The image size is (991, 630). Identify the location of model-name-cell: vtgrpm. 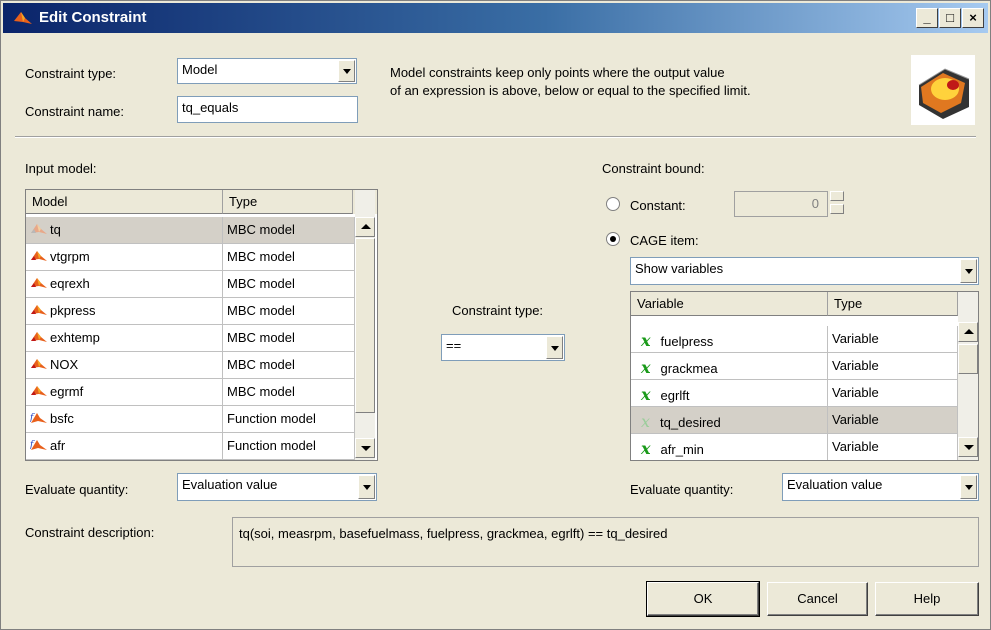
(124, 257).